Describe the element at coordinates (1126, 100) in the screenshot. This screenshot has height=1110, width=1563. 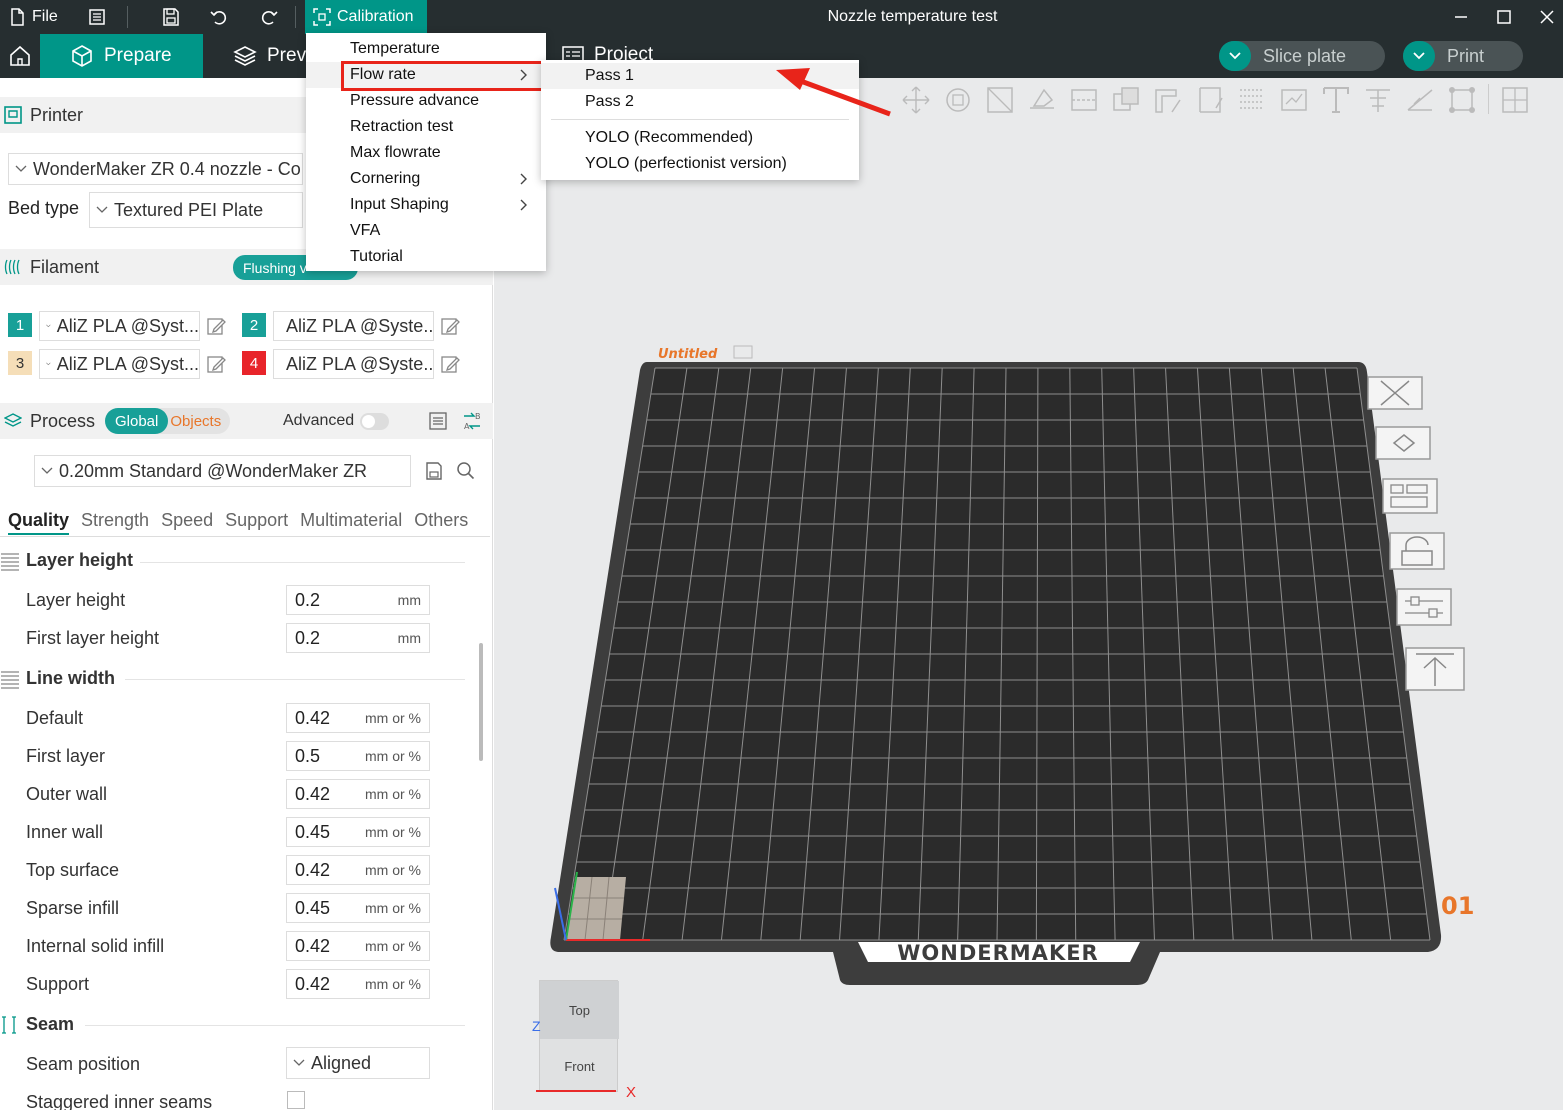
I see `boolean-icon` at that location.